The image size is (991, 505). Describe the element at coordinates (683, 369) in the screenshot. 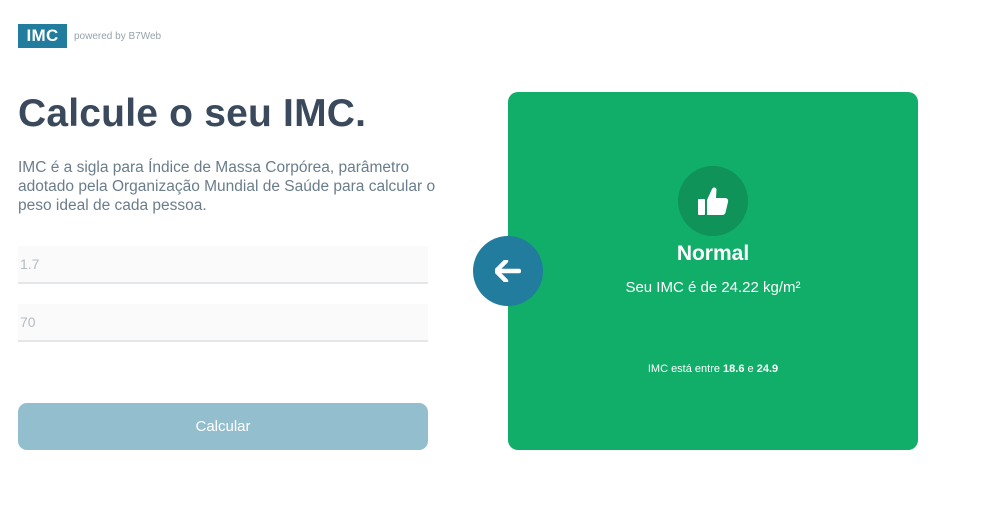

I see `range-prefix: IMC está entre` at that location.